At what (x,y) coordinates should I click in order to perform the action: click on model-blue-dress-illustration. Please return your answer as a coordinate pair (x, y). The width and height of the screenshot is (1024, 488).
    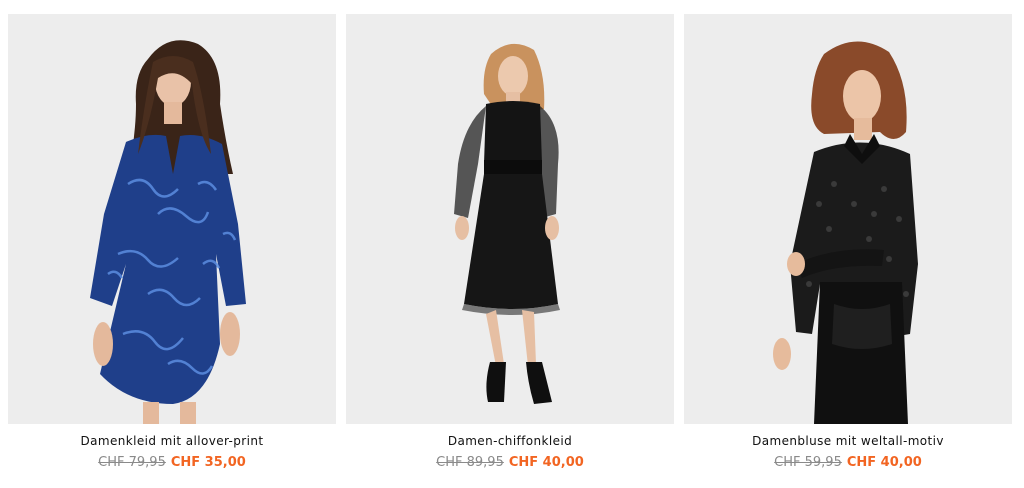
    Looking at the image, I should click on (168, 232).